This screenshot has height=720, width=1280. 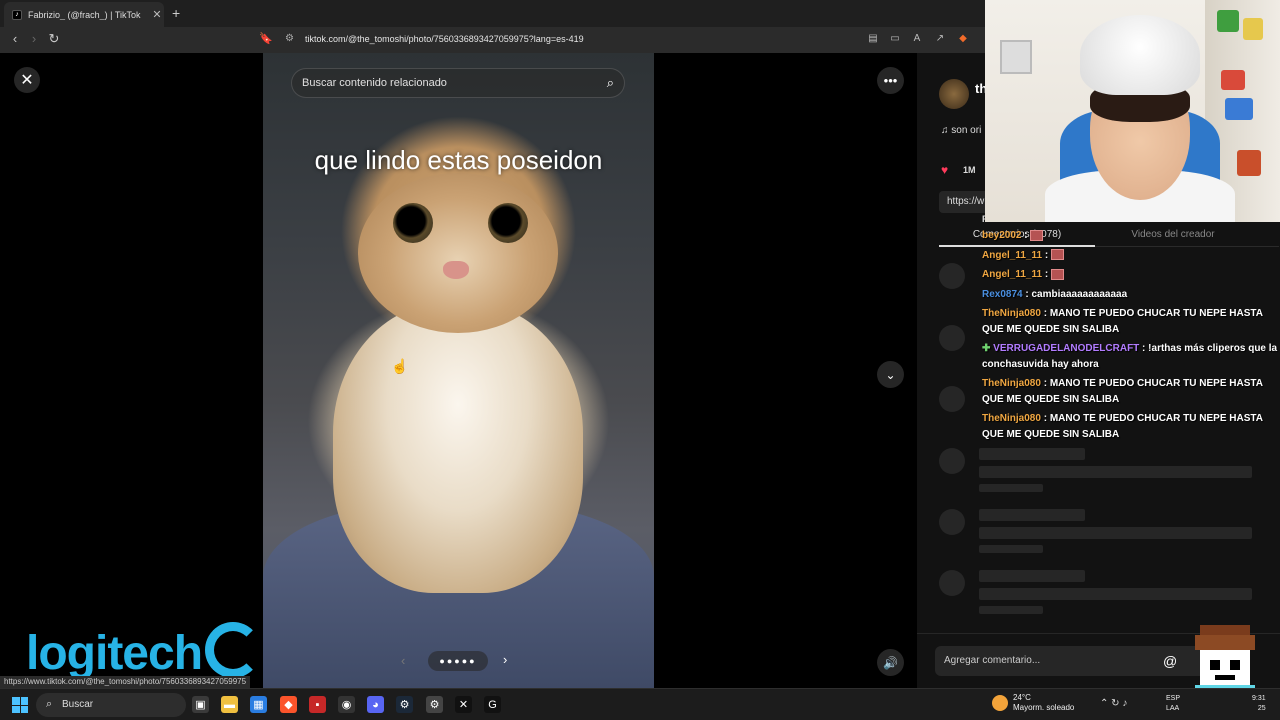 I want to click on discord-icon: ◕, so click(x=375, y=704).